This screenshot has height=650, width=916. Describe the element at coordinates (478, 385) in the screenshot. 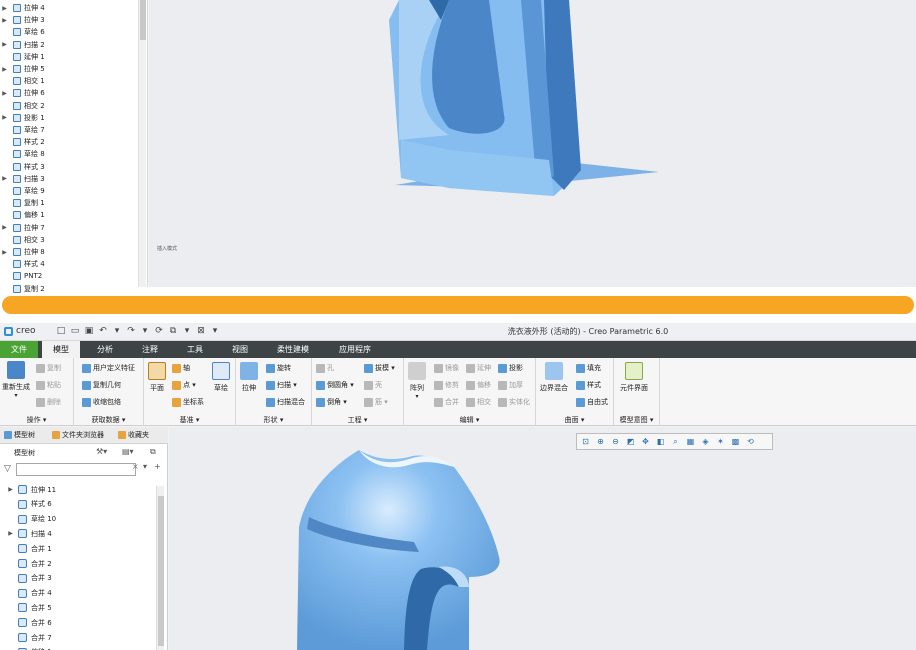

I see `offset-button: 偏移` at that location.